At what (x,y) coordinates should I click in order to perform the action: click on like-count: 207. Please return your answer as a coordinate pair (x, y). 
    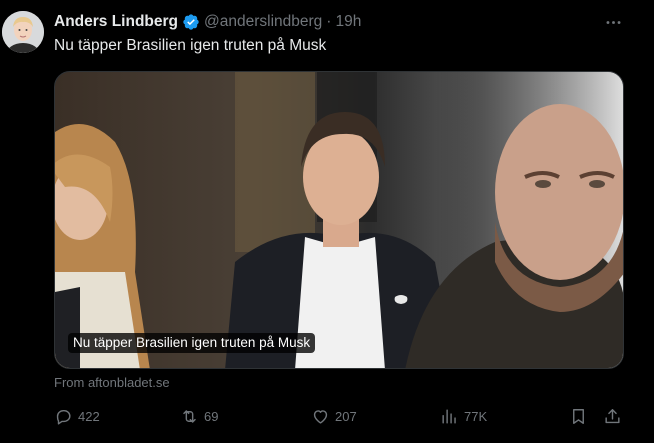
    Looking at the image, I should click on (346, 416).